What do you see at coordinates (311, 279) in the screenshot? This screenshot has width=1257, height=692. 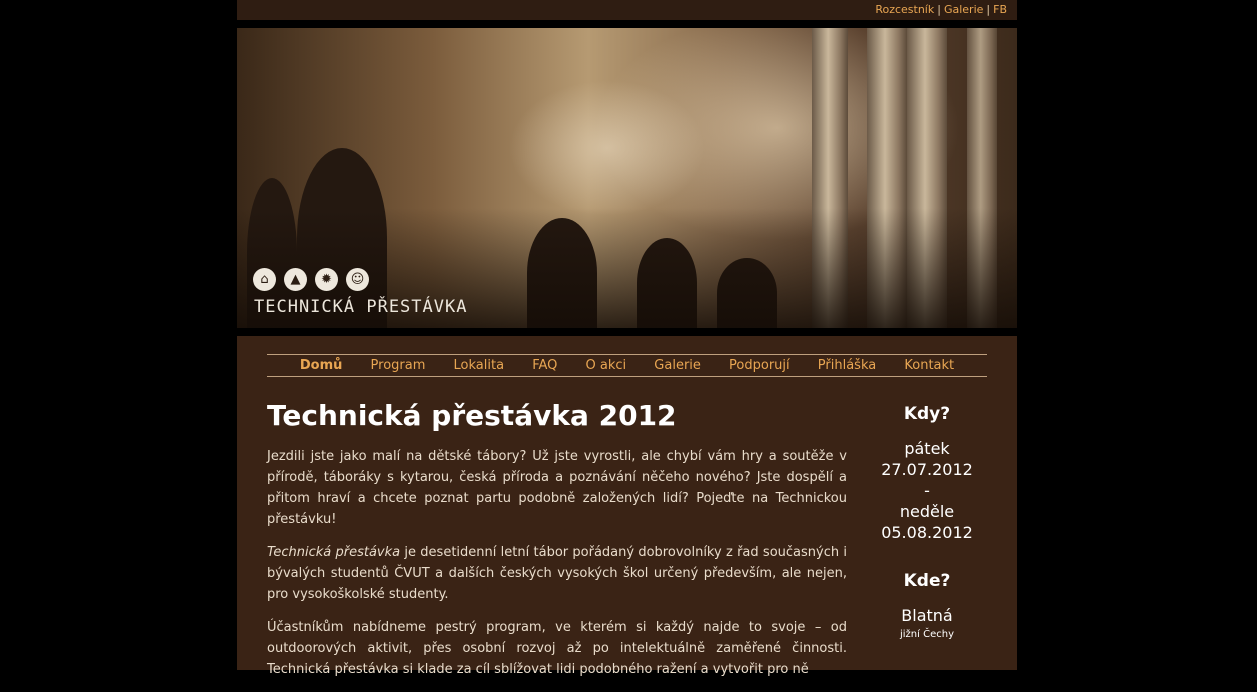 I see `logo-icons: ⌂ ▲ ✹ ☺` at bounding box center [311, 279].